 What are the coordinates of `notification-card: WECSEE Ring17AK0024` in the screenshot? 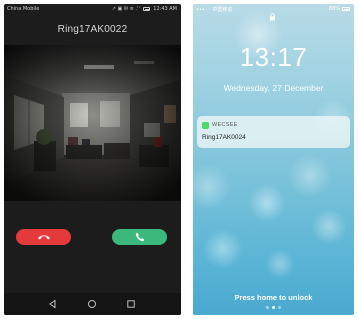 It's located at (273, 132).